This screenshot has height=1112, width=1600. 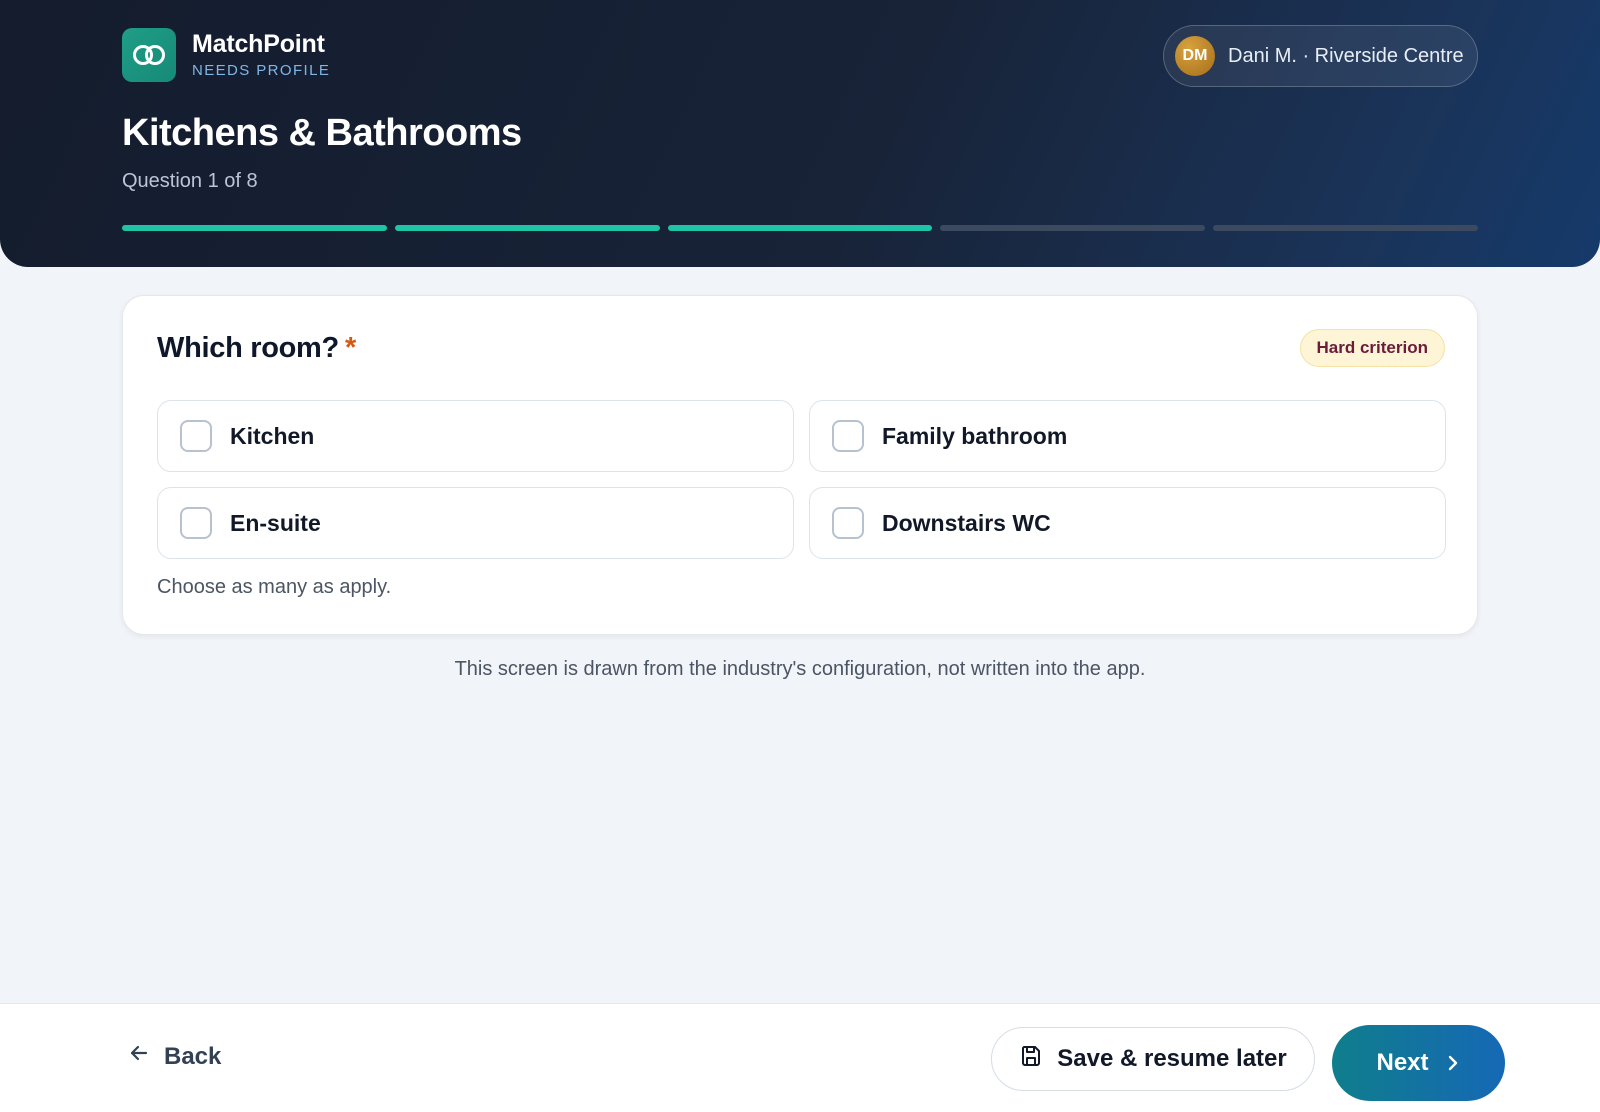 I want to click on action-bar: Back Save & resume later Next, so click(x=800, y=1057).